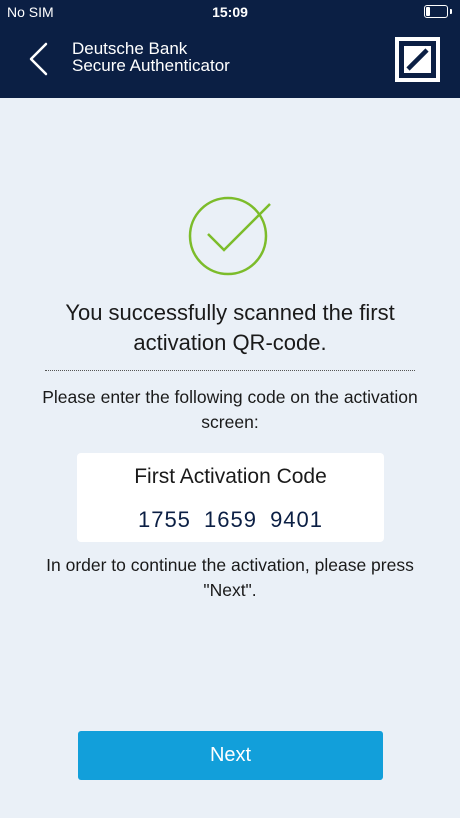 The width and height of the screenshot is (460, 818). I want to click on deutsche-bank-logo, so click(417, 59).